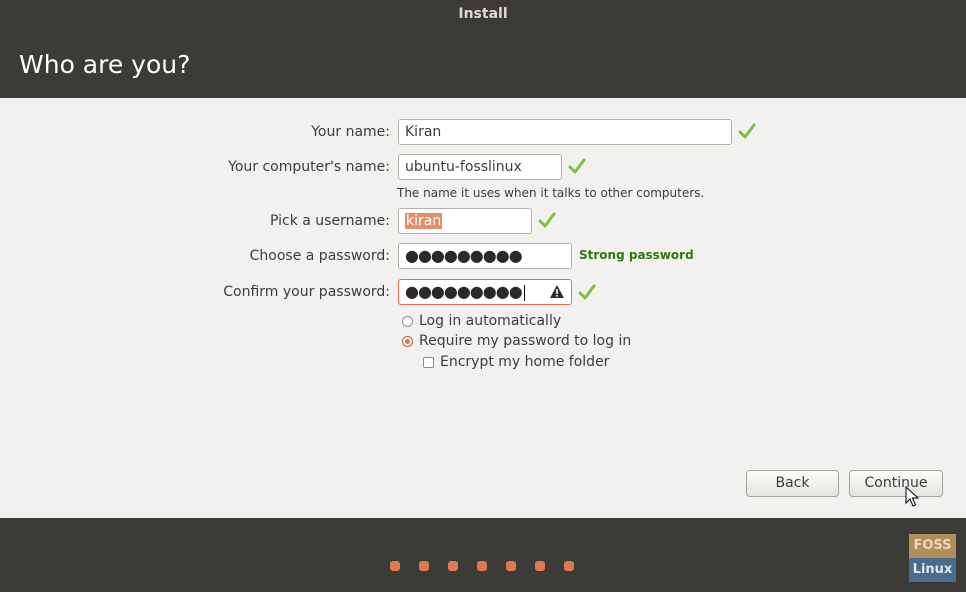  What do you see at coordinates (465, 221) in the screenshot?
I see `username-input: kiran` at bounding box center [465, 221].